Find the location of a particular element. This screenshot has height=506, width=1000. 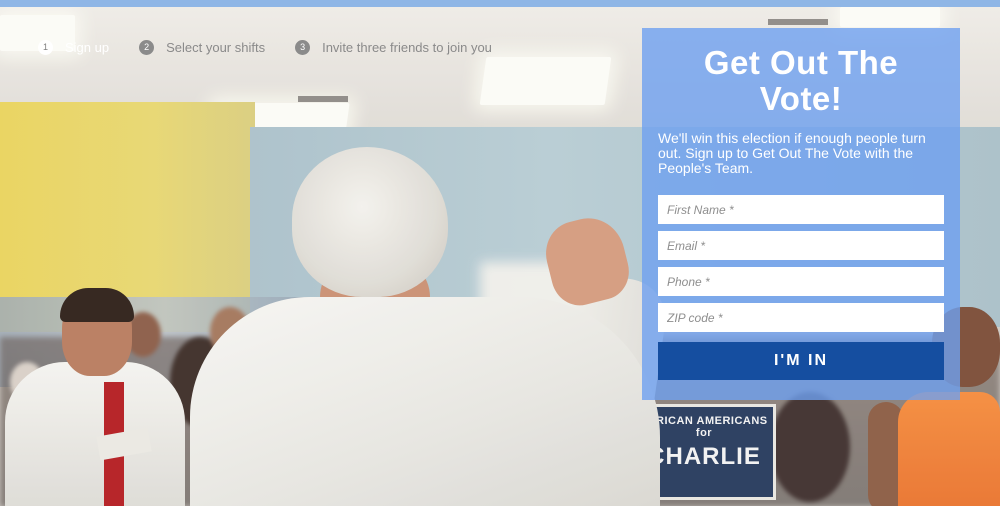

zip-code-field is located at coordinates (801, 317).